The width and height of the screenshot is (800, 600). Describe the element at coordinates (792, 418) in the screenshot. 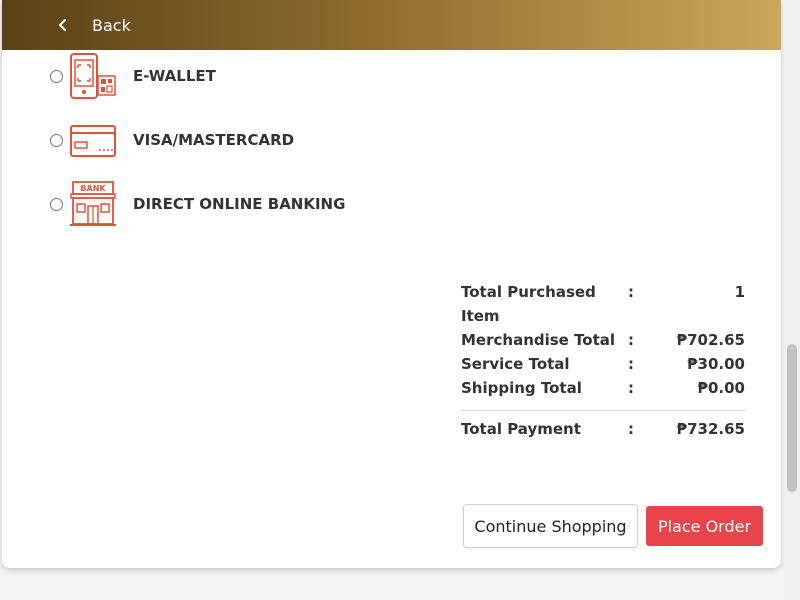

I see `scrollbar-thumb` at that location.